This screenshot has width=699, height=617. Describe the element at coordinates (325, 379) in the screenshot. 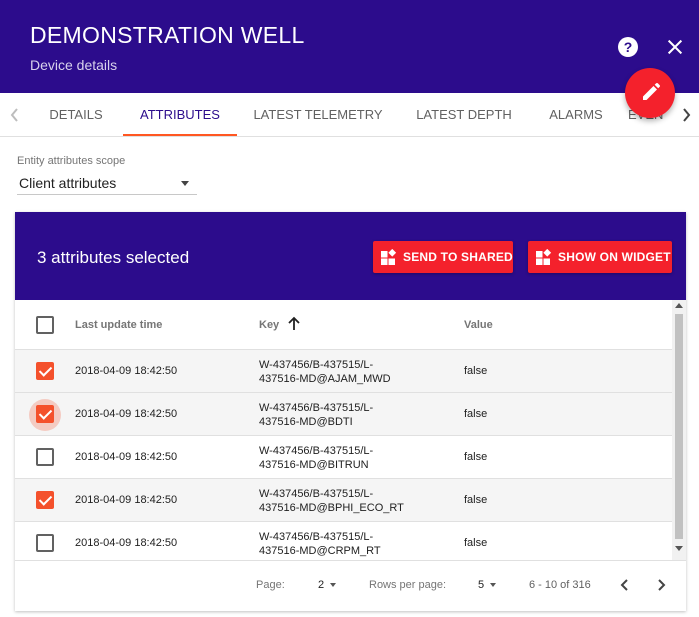

I see `row-key-line: 437516-MD@AJAM_MWD` at that location.